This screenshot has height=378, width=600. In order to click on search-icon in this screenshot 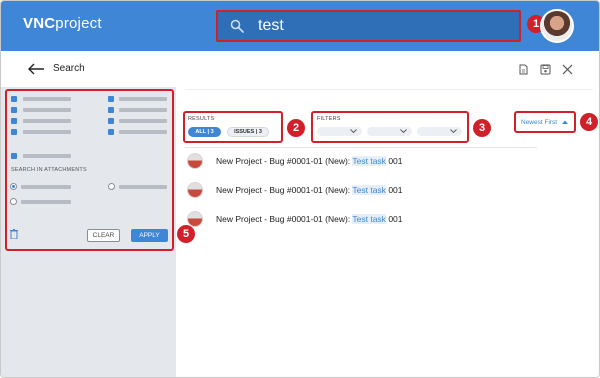, I will do `click(237, 26)`.